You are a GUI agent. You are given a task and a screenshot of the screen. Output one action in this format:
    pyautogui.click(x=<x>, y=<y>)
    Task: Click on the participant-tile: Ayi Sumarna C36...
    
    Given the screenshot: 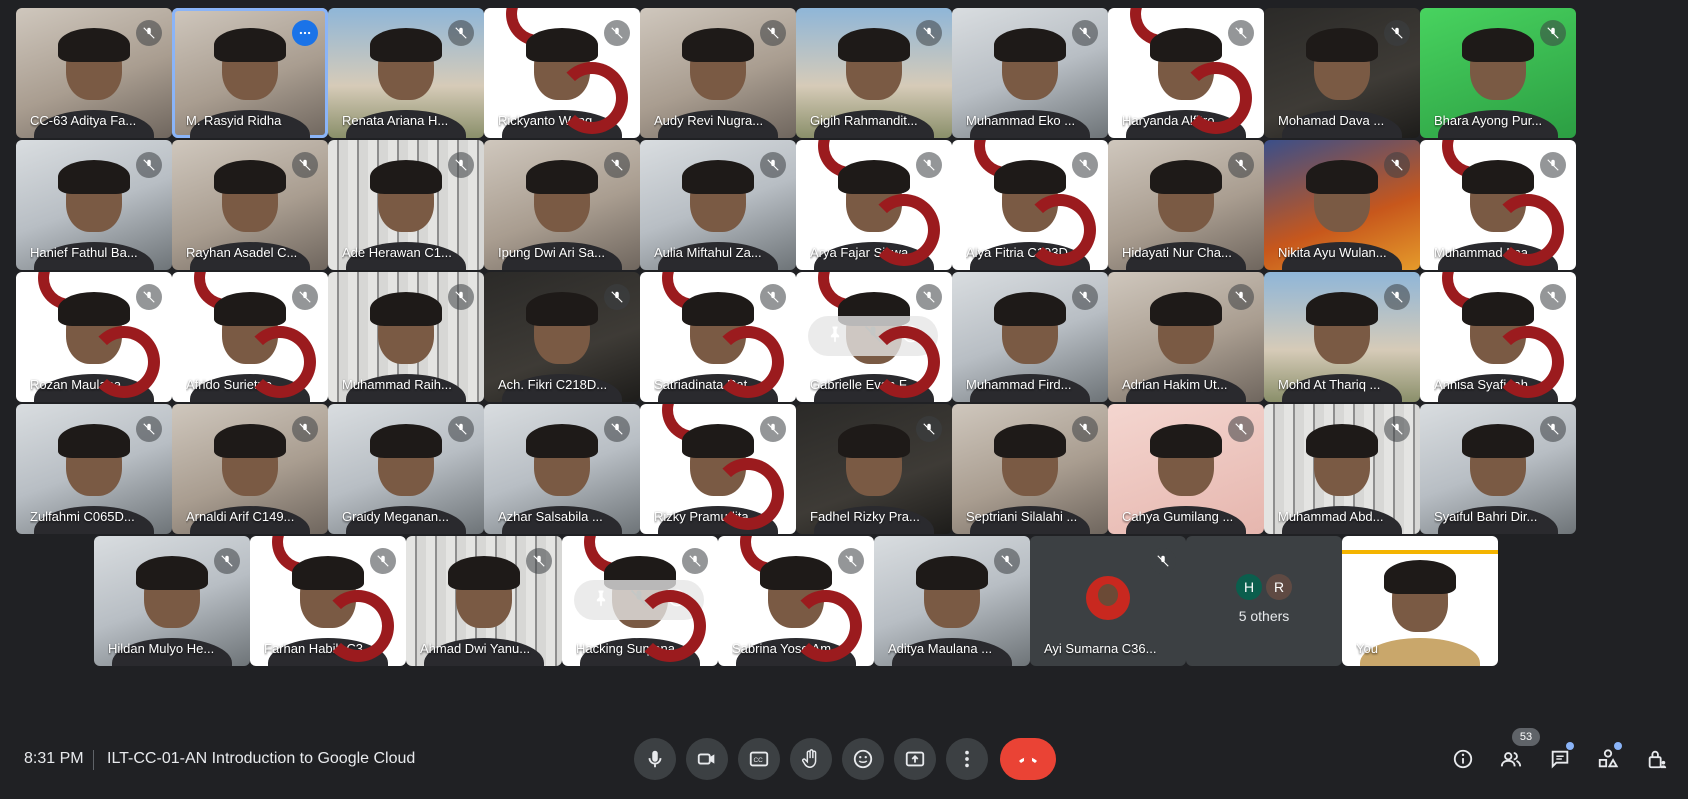 What is the action you would take?
    pyautogui.click(x=1108, y=601)
    